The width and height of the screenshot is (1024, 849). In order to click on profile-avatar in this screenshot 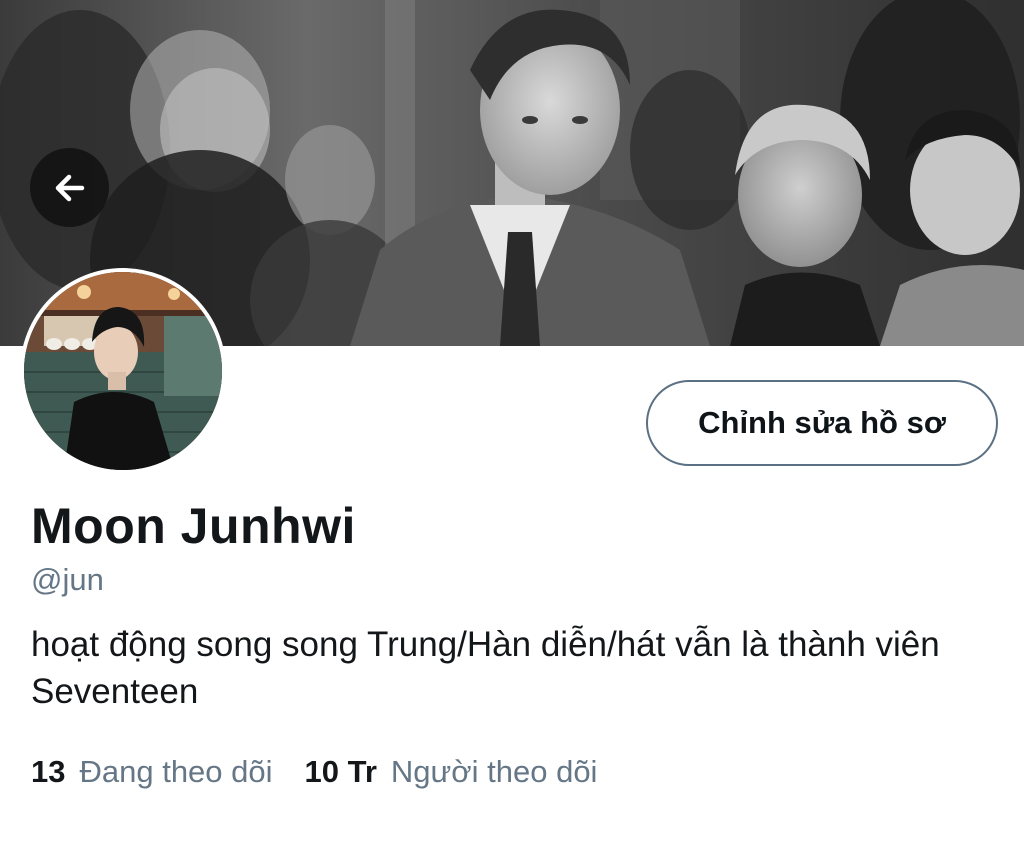, I will do `click(123, 371)`.